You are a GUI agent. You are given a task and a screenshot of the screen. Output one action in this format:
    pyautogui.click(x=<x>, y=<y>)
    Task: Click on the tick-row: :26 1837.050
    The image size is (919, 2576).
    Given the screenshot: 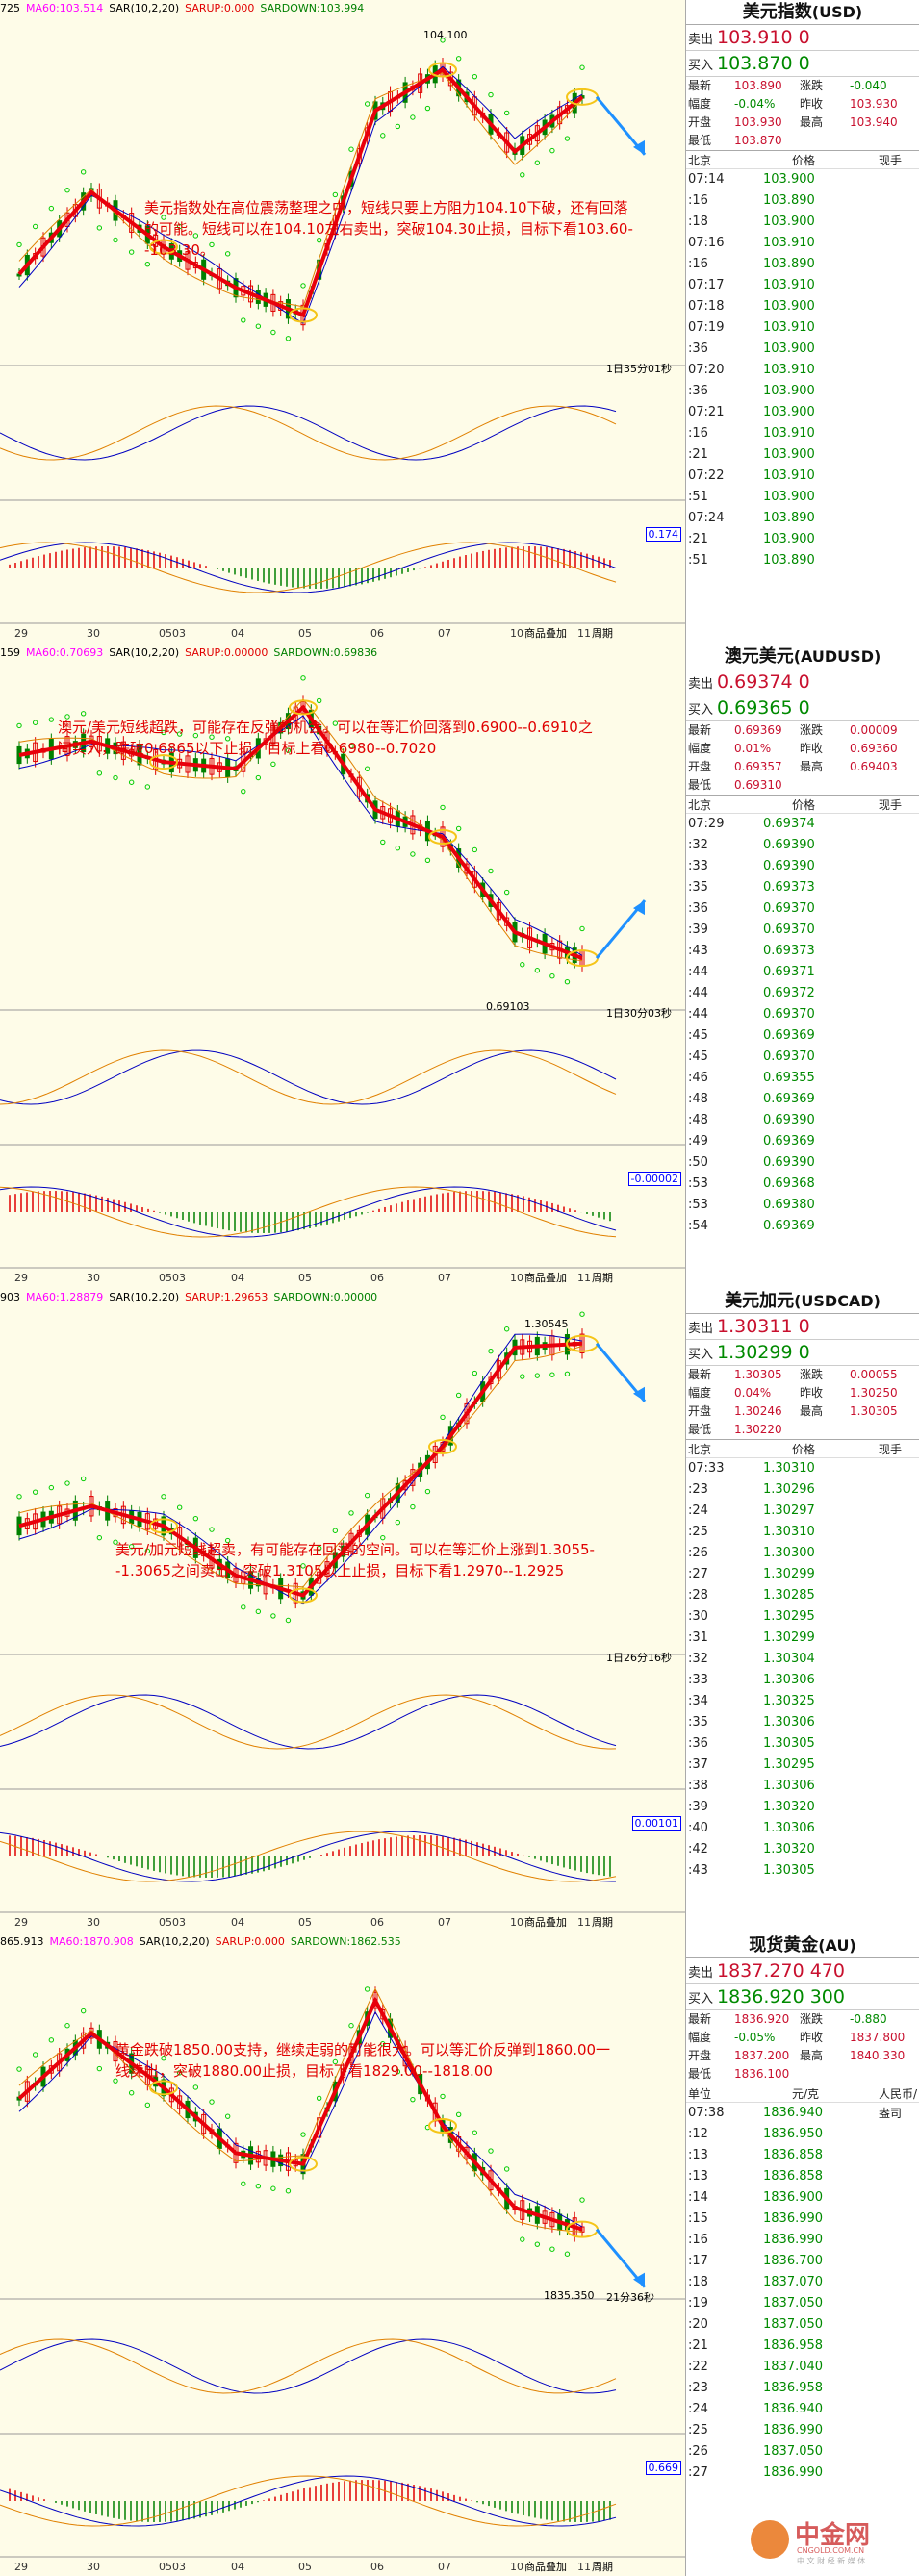 What is the action you would take?
    pyautogui.click(x=802, y=2451)
    